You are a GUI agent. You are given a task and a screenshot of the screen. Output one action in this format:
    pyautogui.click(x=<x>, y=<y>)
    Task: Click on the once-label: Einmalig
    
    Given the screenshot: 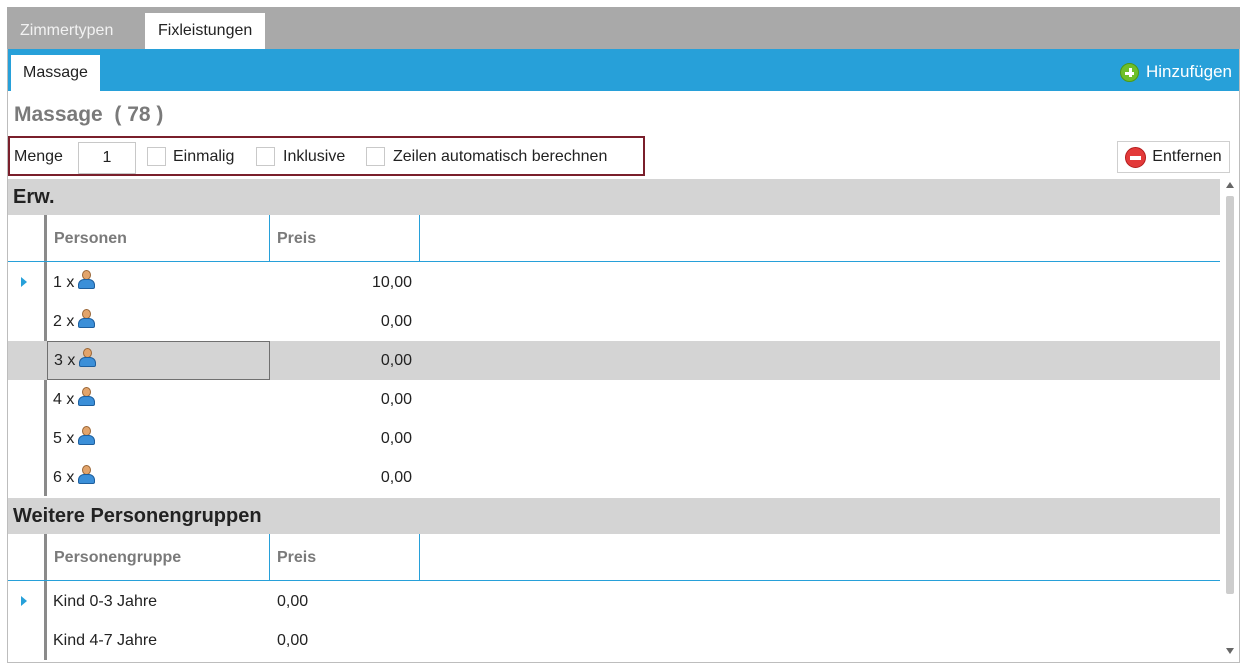 What is the action you would take?
    pyautogui.click(x=204, y=156)
    